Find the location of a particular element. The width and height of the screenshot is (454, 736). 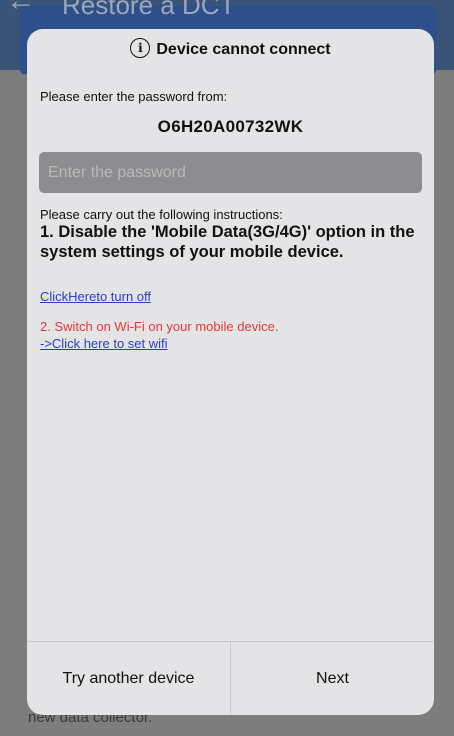

dialog-footer: Try another device Next is located at coordinates (230, 678).